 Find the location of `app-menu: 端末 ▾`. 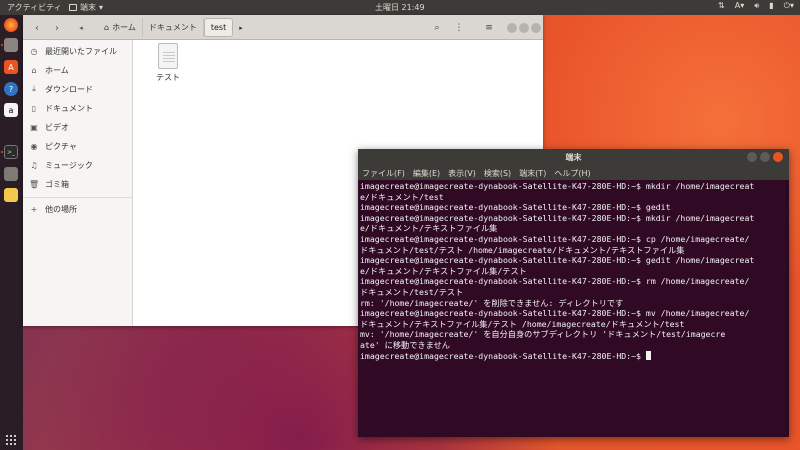

app-menu: 端末 ▾ is located at coordinates (86, 7).